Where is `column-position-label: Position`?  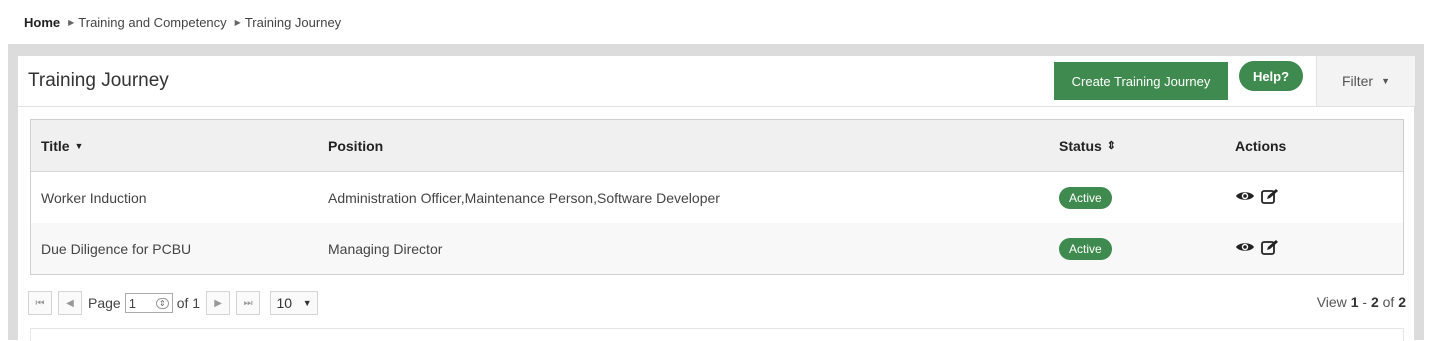
column-position-label: Position is located at coordinates (356, 145).